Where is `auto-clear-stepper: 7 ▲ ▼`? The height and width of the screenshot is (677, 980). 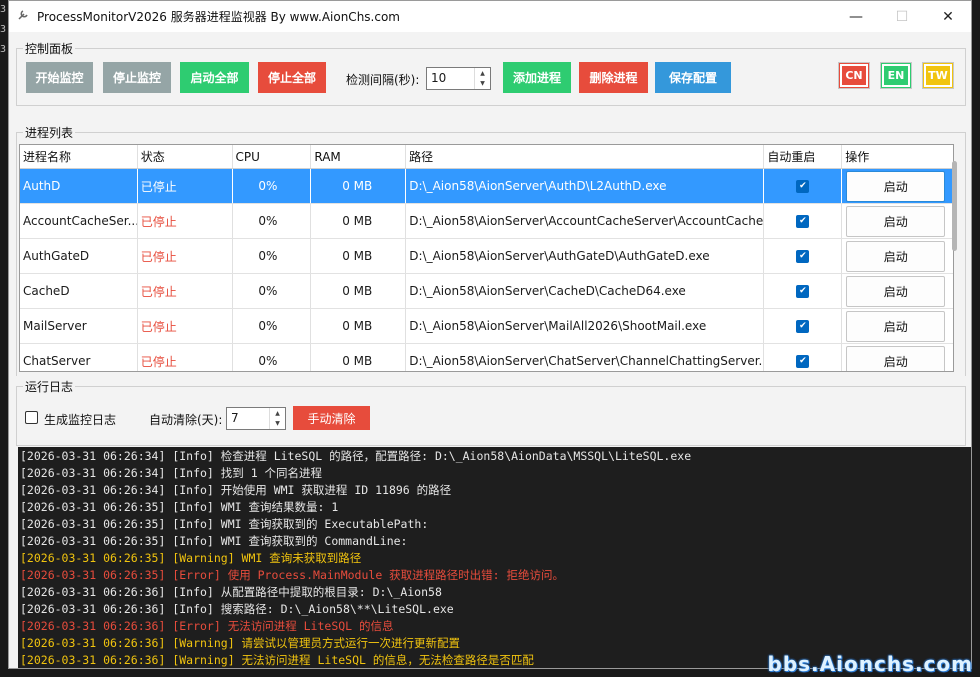 auto-clear-stepper: 7 ▲ ▼ is located at coordinates (256, 418).